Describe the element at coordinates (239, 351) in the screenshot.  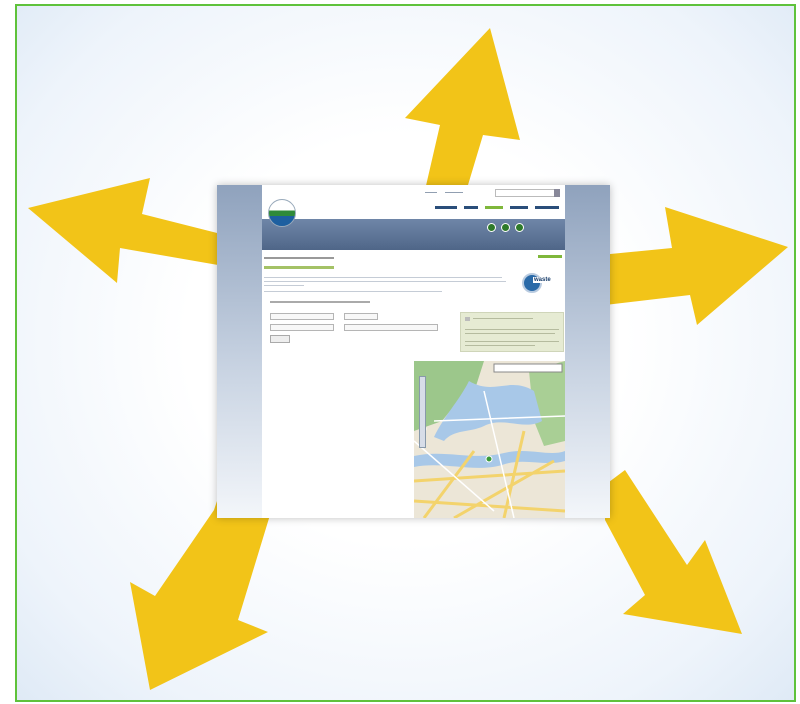
I see `left-gradient-sidebar` at that location.